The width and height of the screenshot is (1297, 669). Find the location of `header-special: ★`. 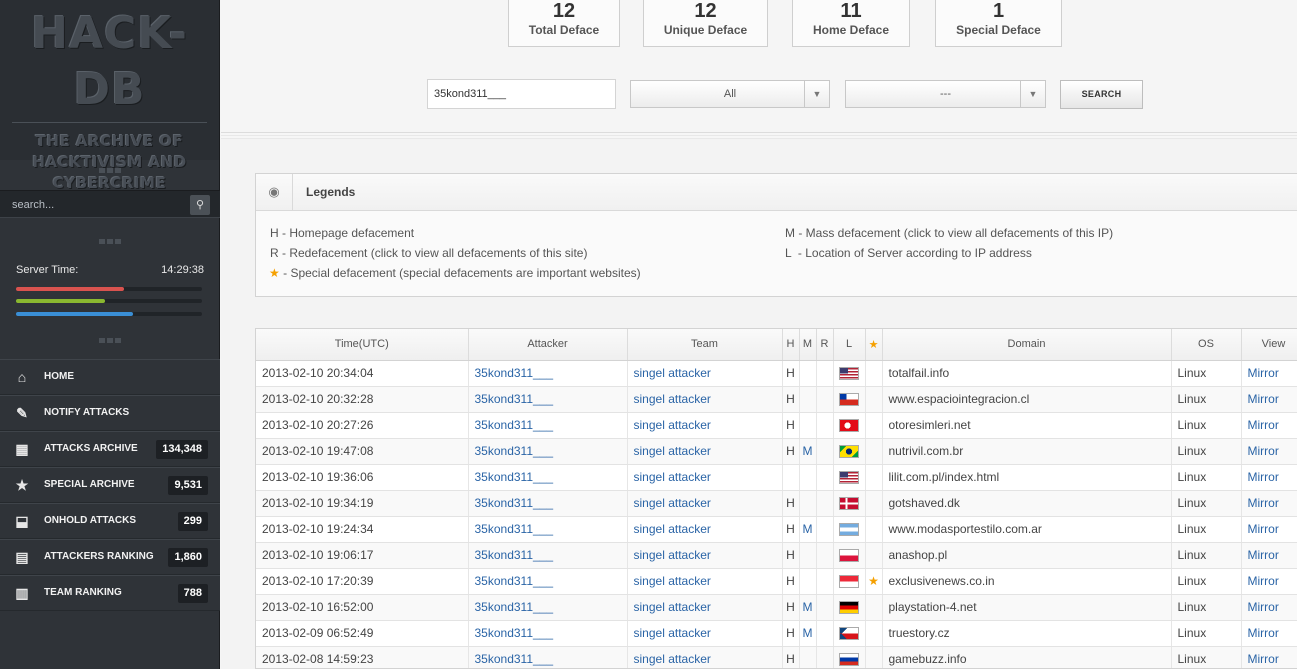

header-special: ★ is located at coordinates (874, 345).